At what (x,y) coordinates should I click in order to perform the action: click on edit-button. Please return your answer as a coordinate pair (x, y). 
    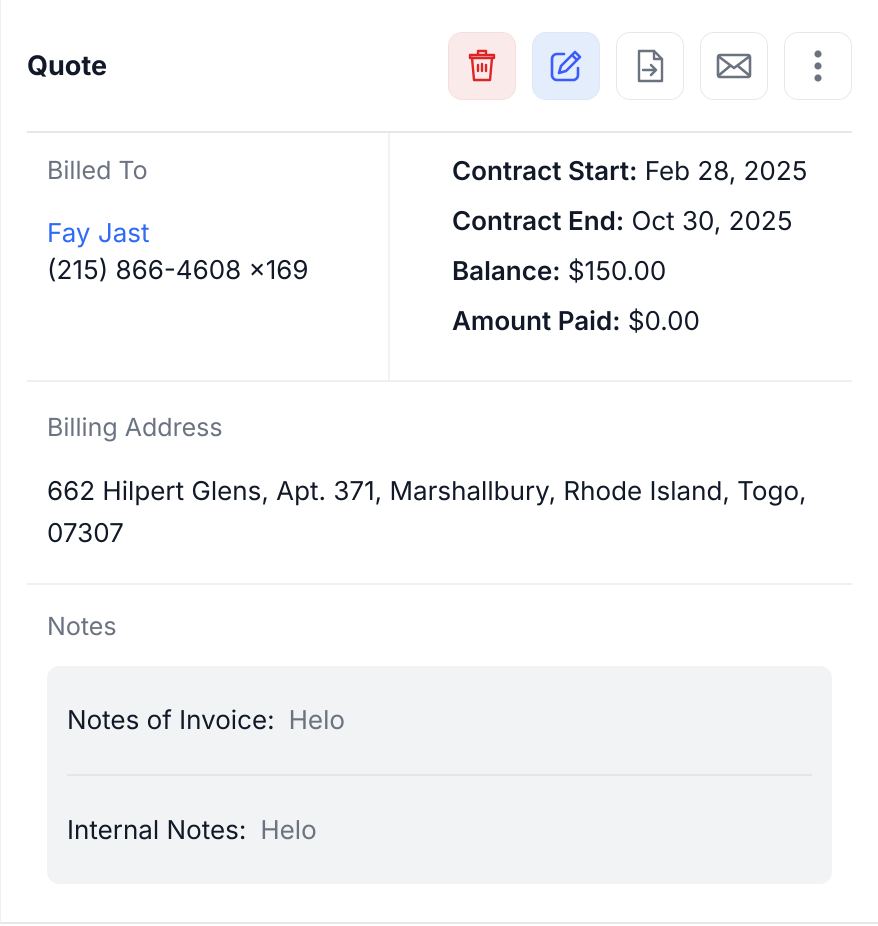
    Looking at the image, I should click on (566, 66).